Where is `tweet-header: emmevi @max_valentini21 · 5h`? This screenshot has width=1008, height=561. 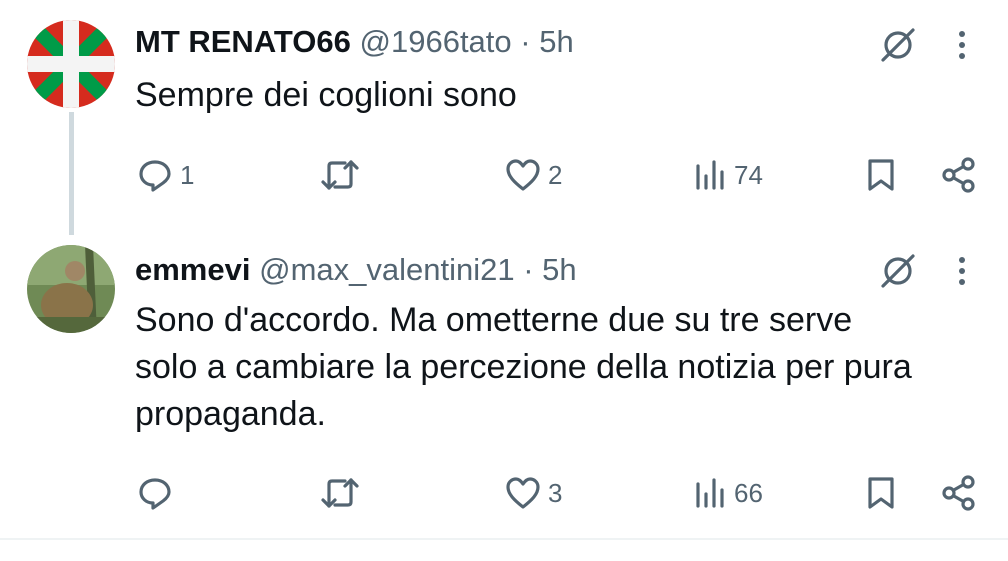
tweet-header: emmevi @max_valentini21 · 5h is located at coordinates (356, 270).